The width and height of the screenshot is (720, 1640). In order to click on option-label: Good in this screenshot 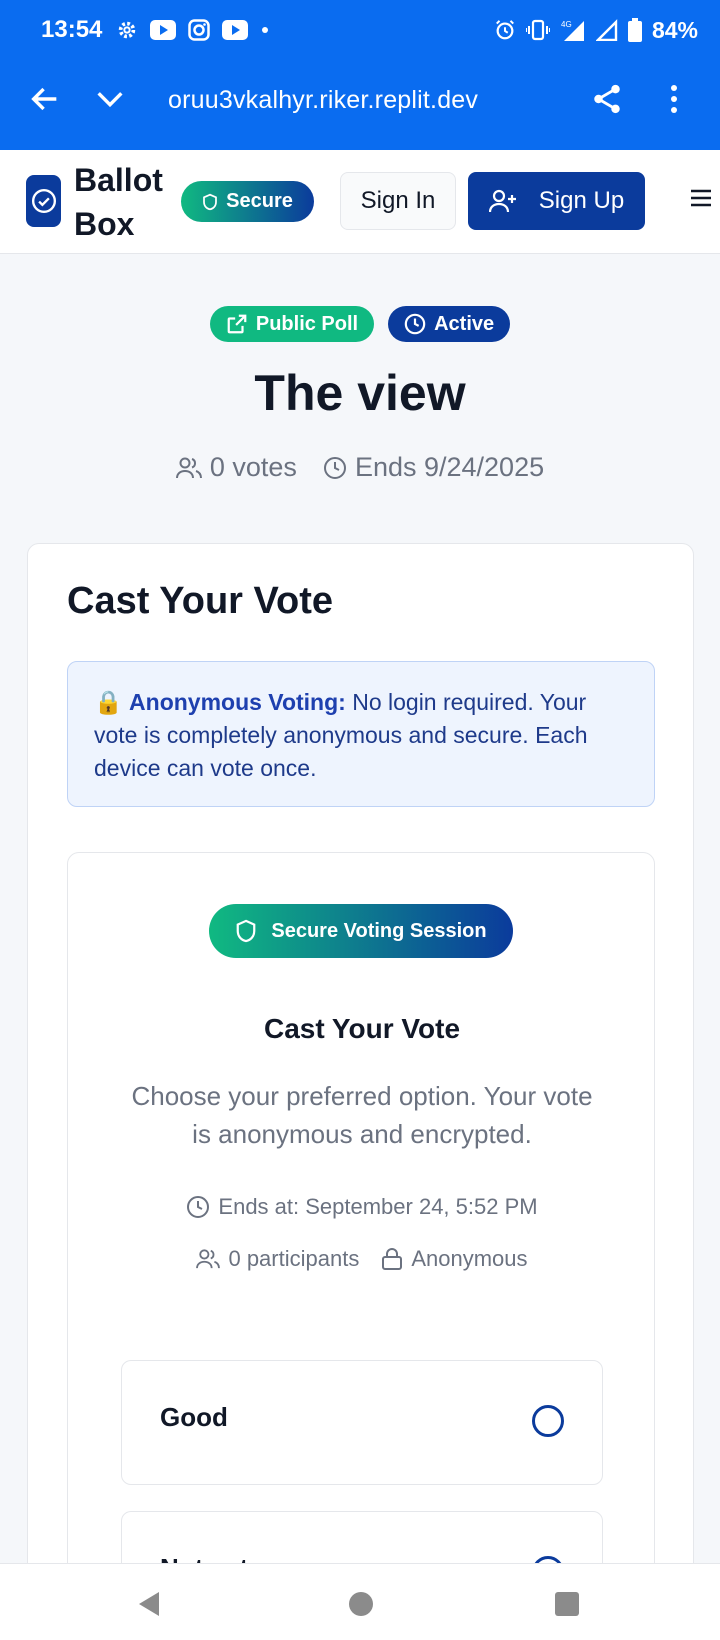, I will do `click(194, 1417)`.